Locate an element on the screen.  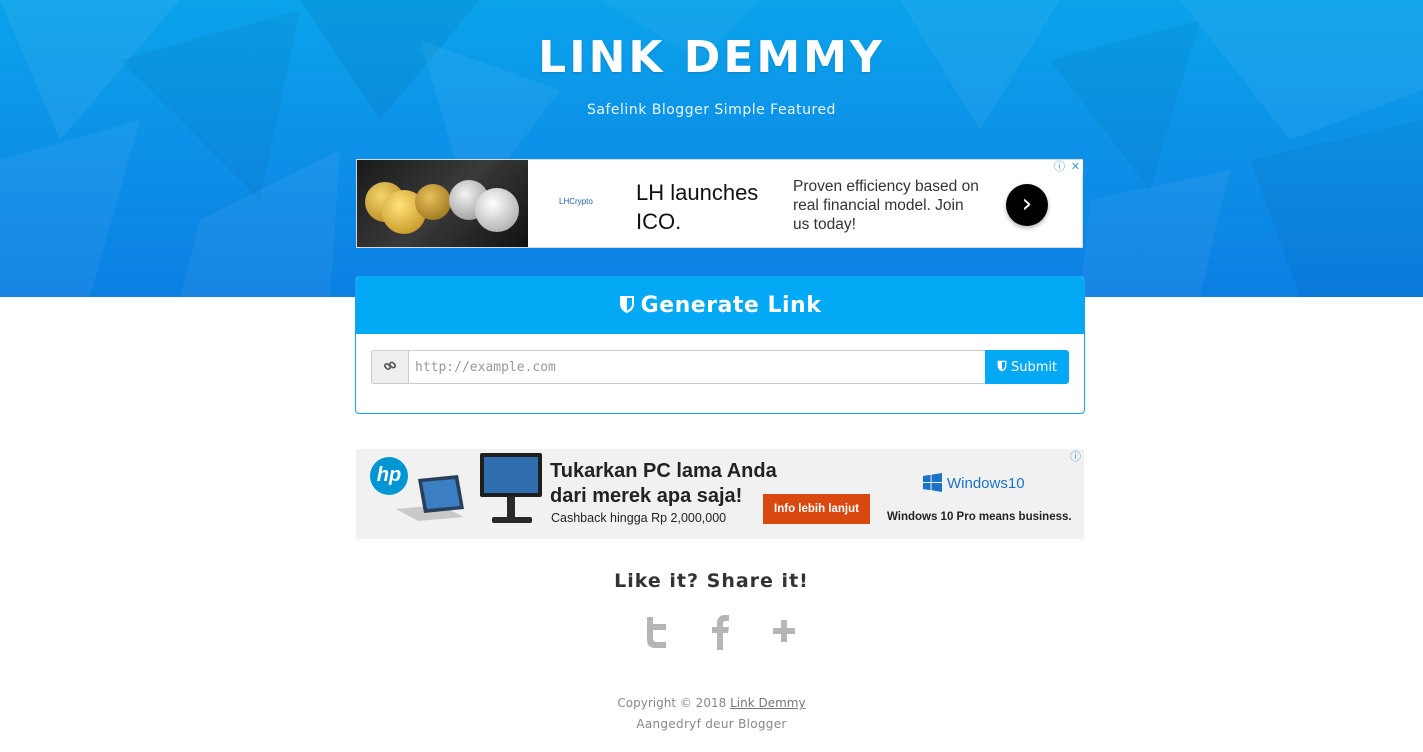
url-input is located at coordinates (697, 367).